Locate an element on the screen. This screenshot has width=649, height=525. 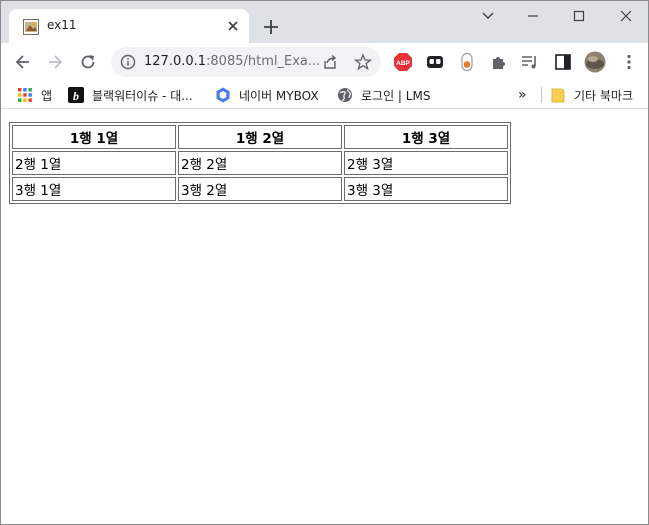
close-window-icon is located at coordinates (626, 16).